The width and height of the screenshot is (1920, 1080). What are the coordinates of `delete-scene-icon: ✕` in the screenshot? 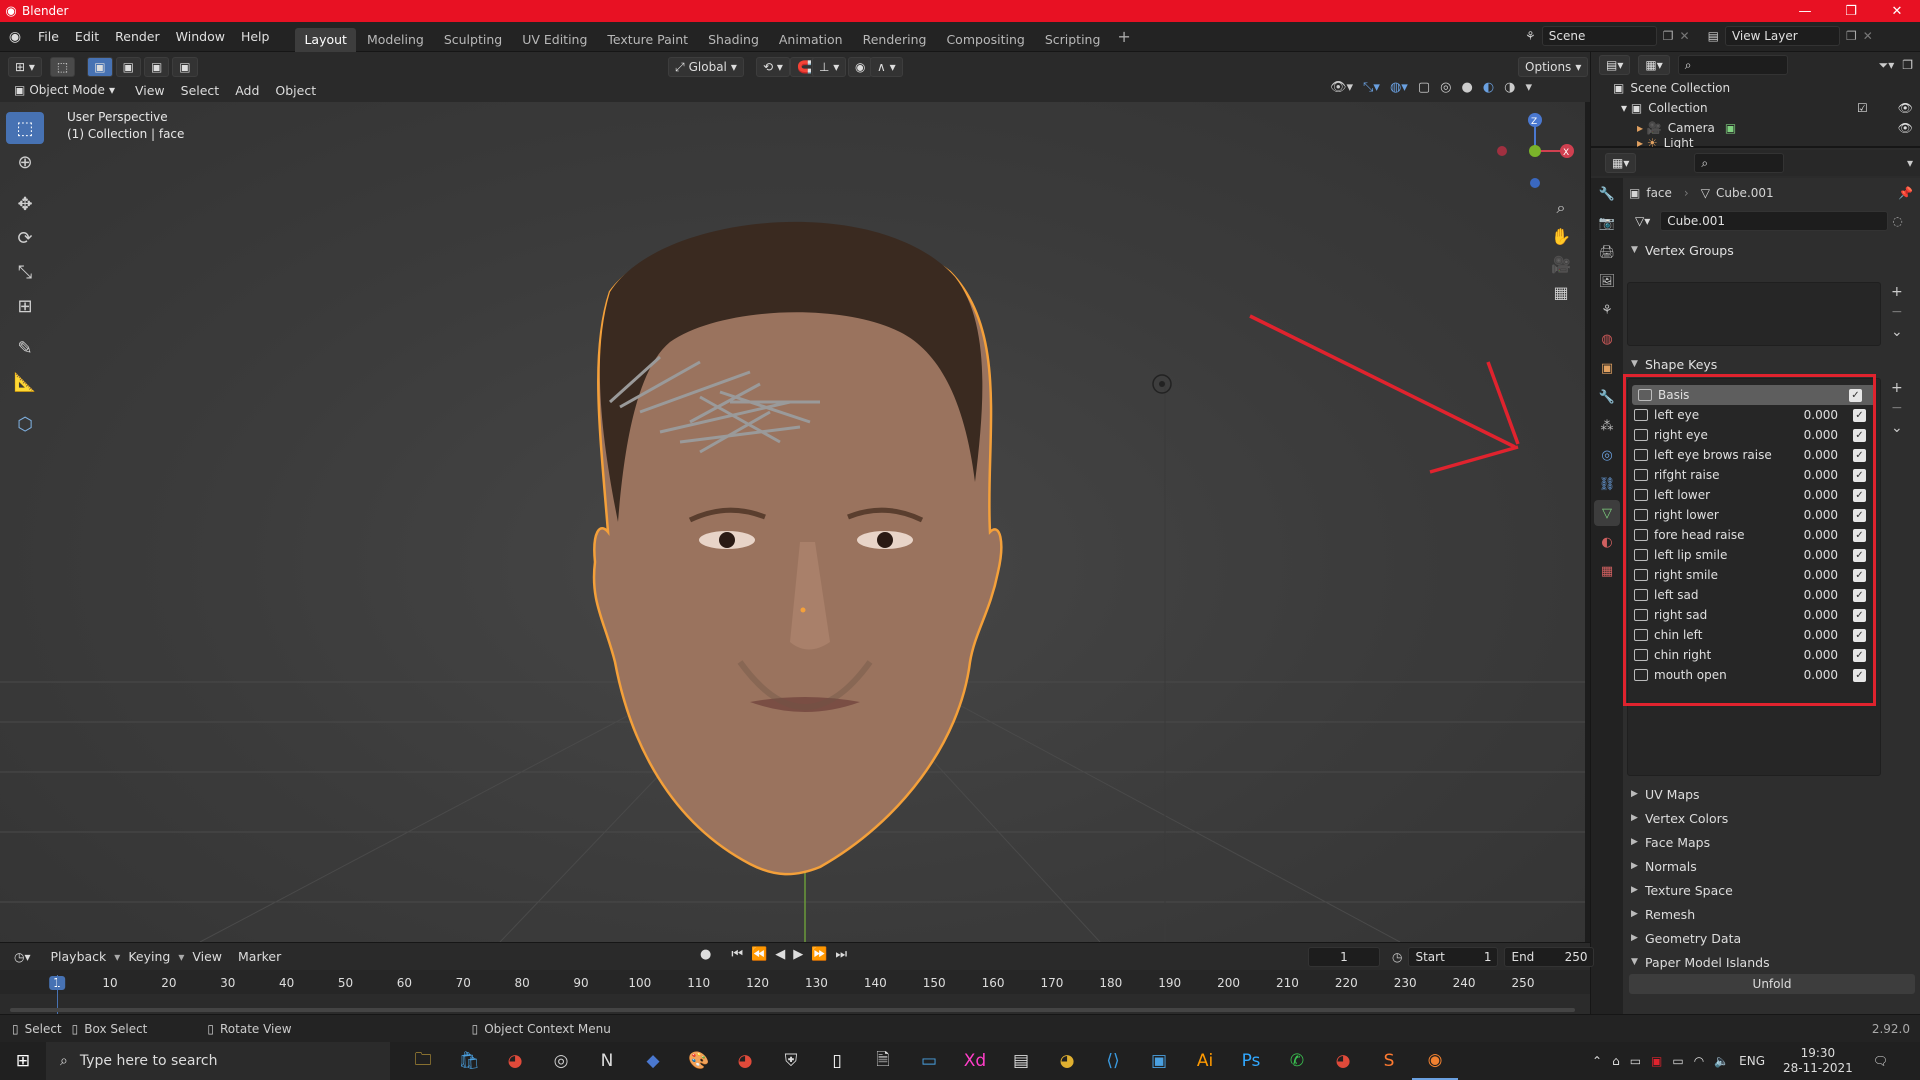 It's located at (1685, 36).